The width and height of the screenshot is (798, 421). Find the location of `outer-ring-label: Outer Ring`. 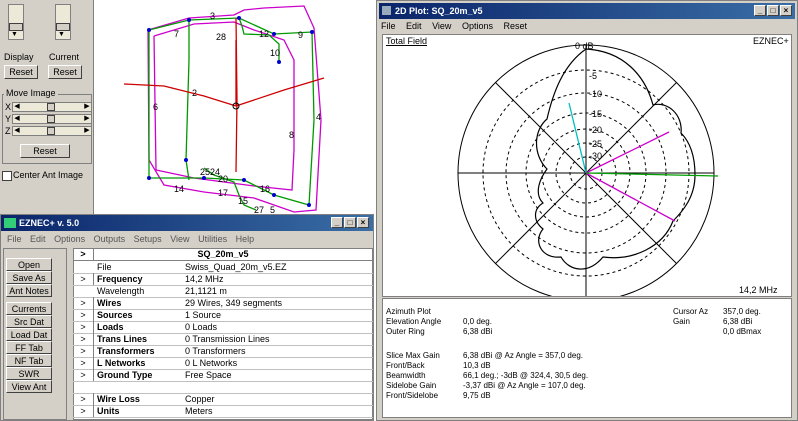

outer-ring-label: Outer Ring is located at coordinates (405, 331).